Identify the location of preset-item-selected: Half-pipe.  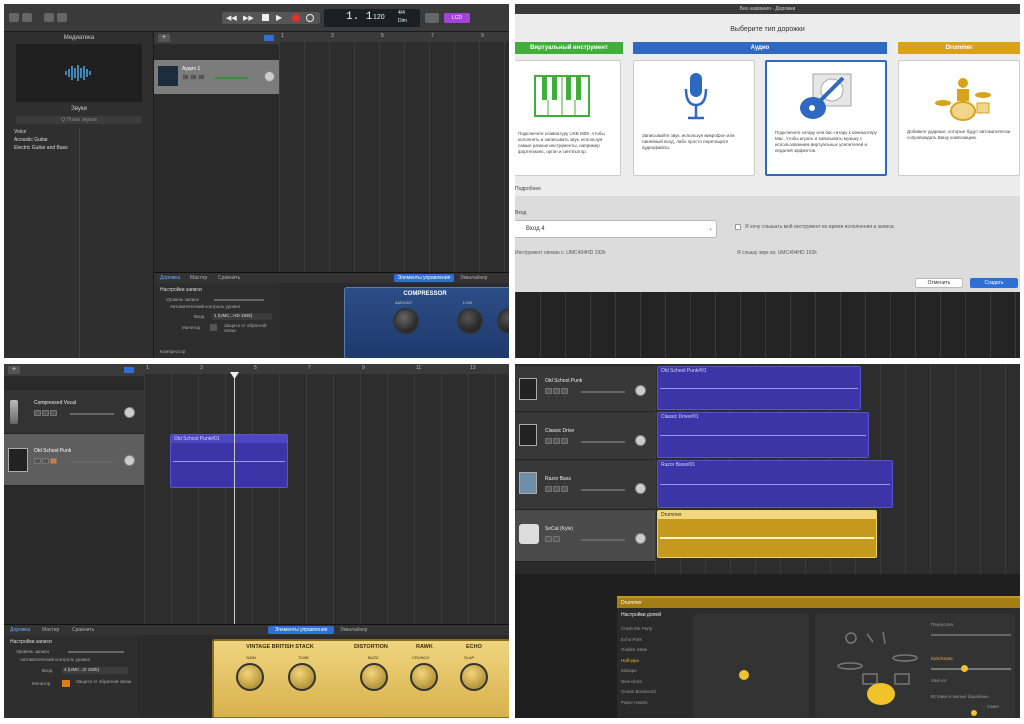
(654, 661).